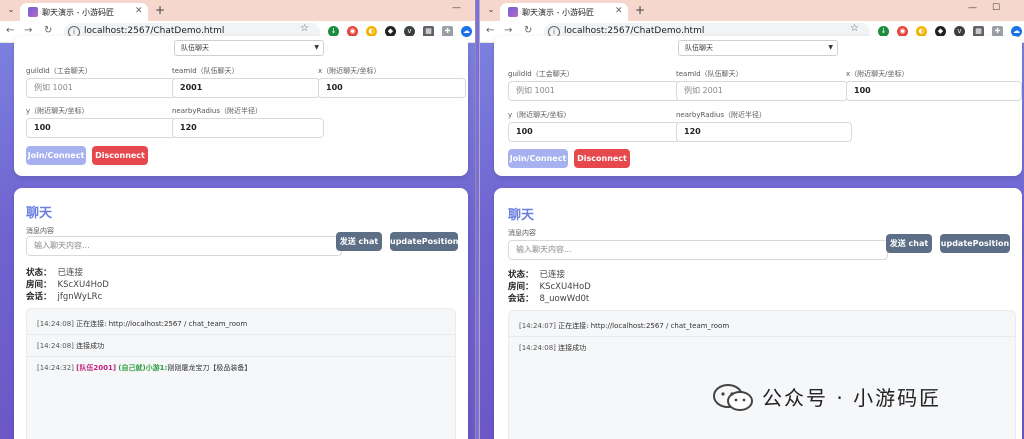  What do you see at coordinates (522, 233) in the screenshot?
I see `message-label: 消息内容` at bounding box center [522, 233].